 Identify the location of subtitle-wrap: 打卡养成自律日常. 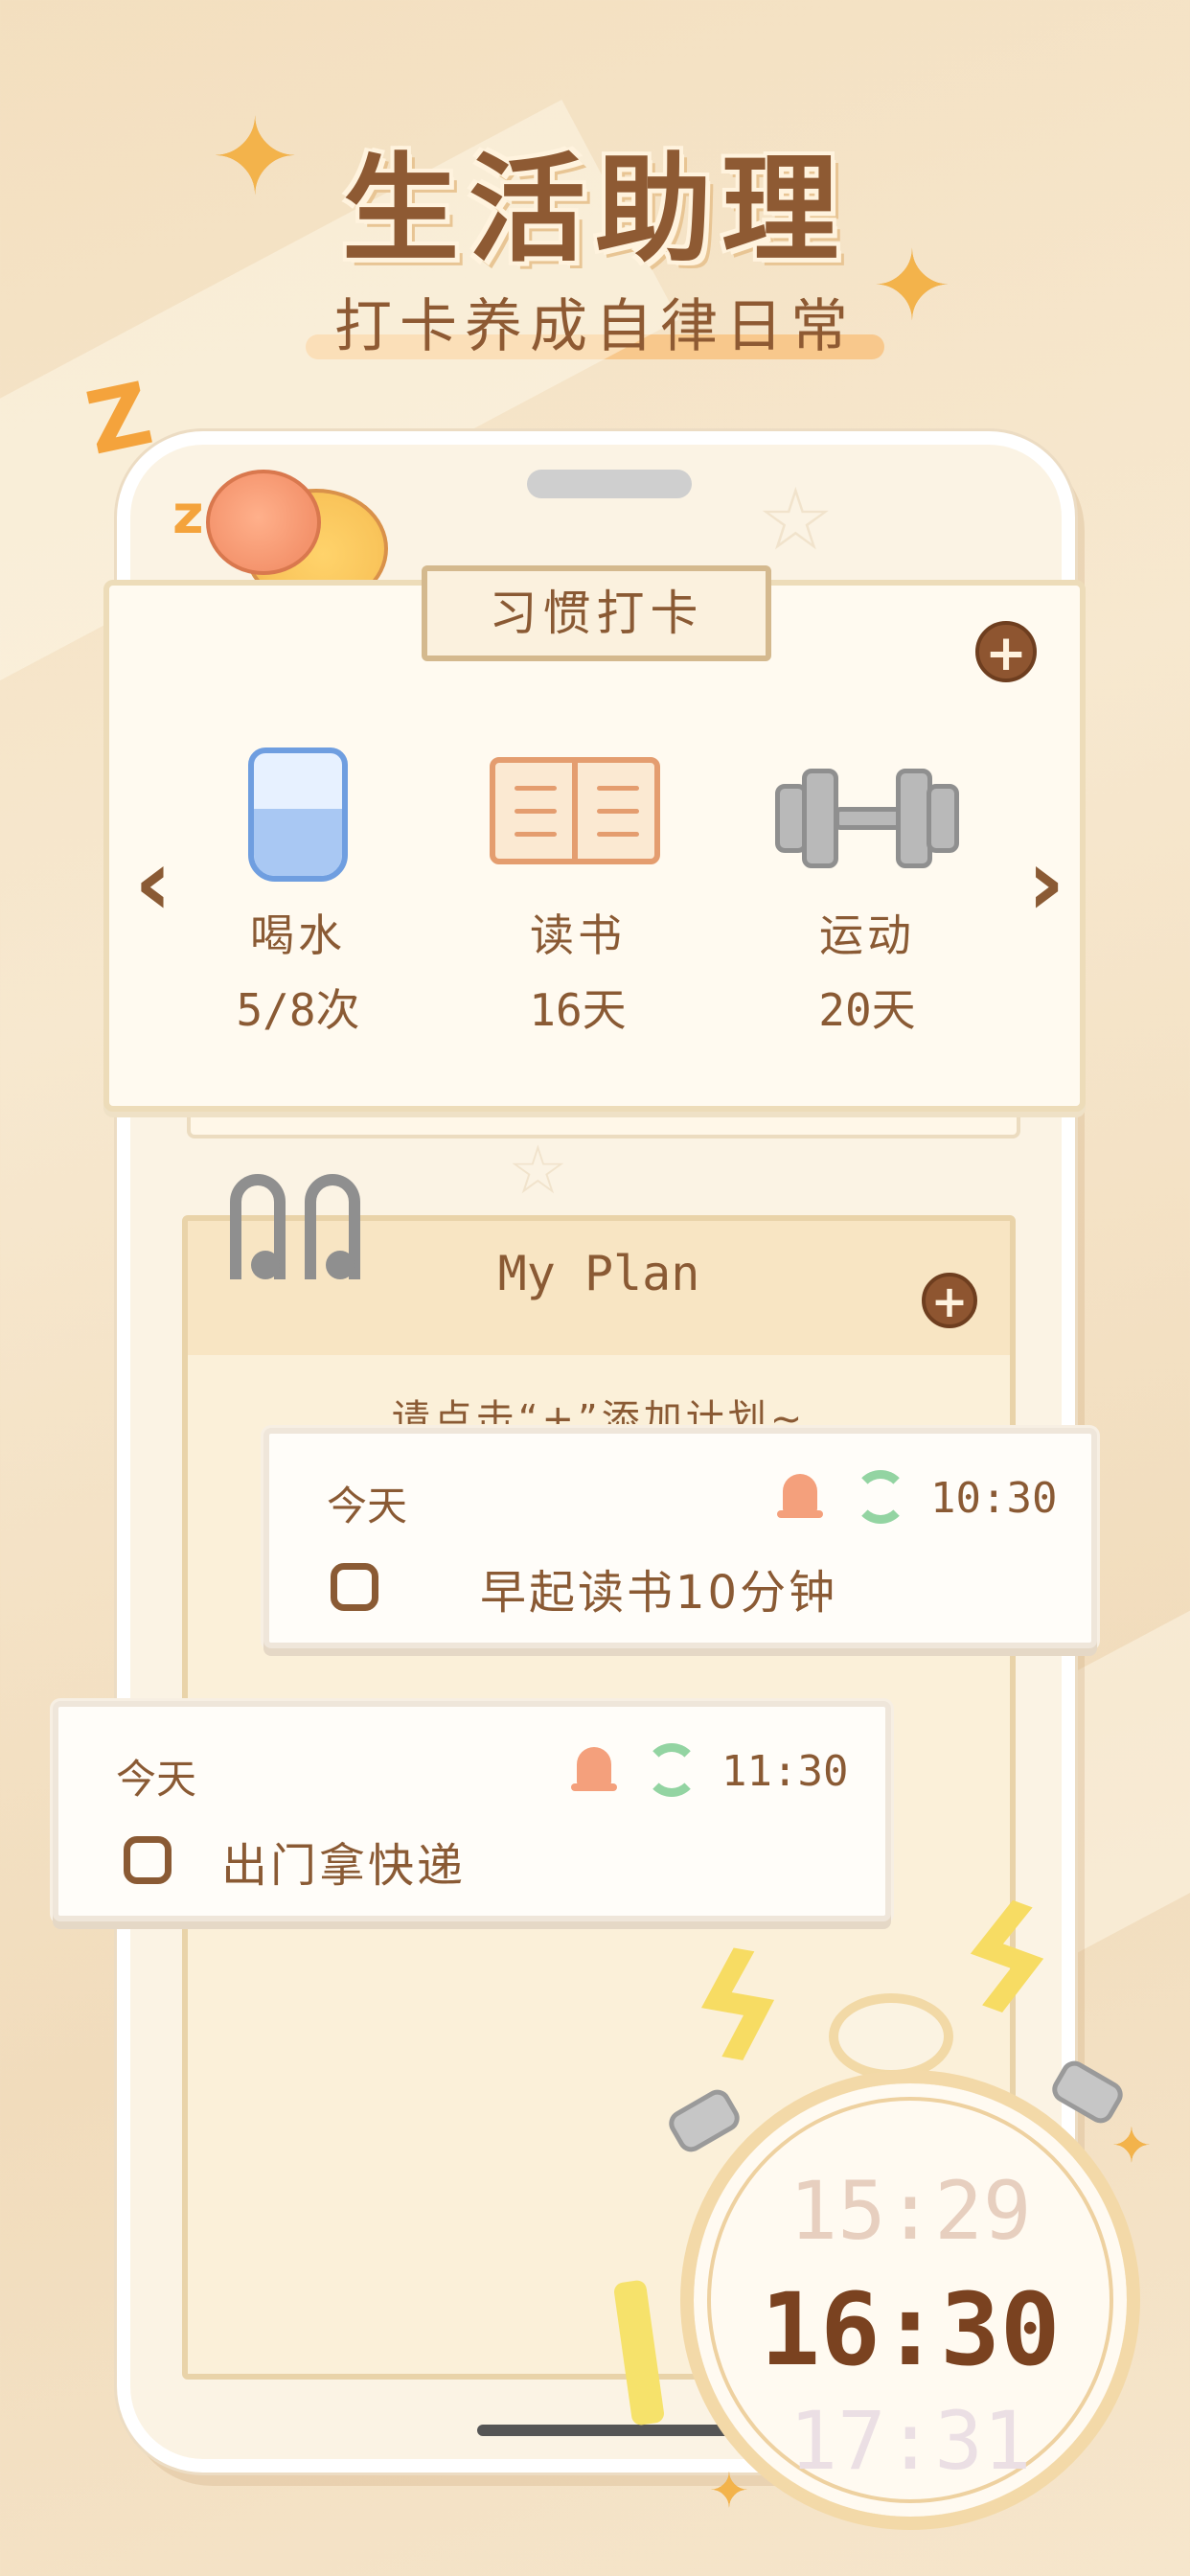
(595, 321).